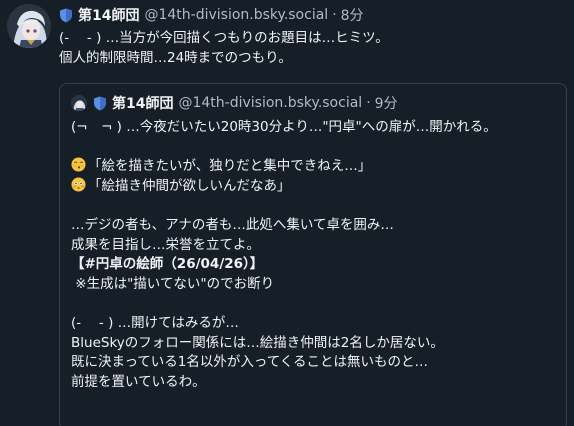 The image size is (574, 426). I want to click on post-text-line: 個人的制限時間…24時までのつもり。, so click(175, 57).